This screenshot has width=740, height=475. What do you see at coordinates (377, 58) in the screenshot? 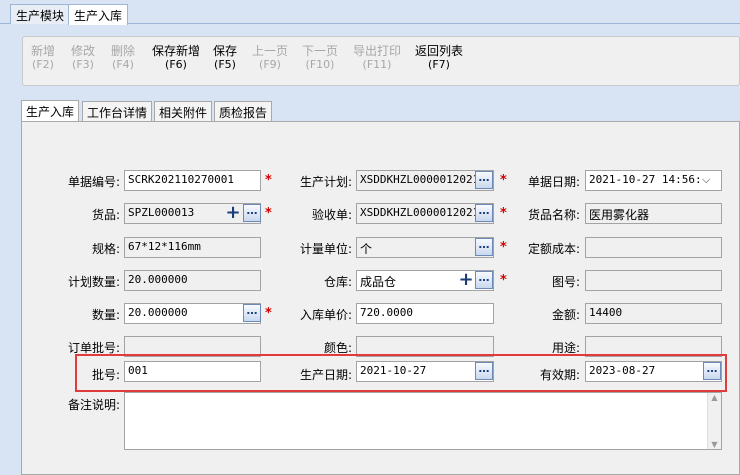
I see `export-print-button: 导出打印 (F11)` at bounding box center [377, 58].